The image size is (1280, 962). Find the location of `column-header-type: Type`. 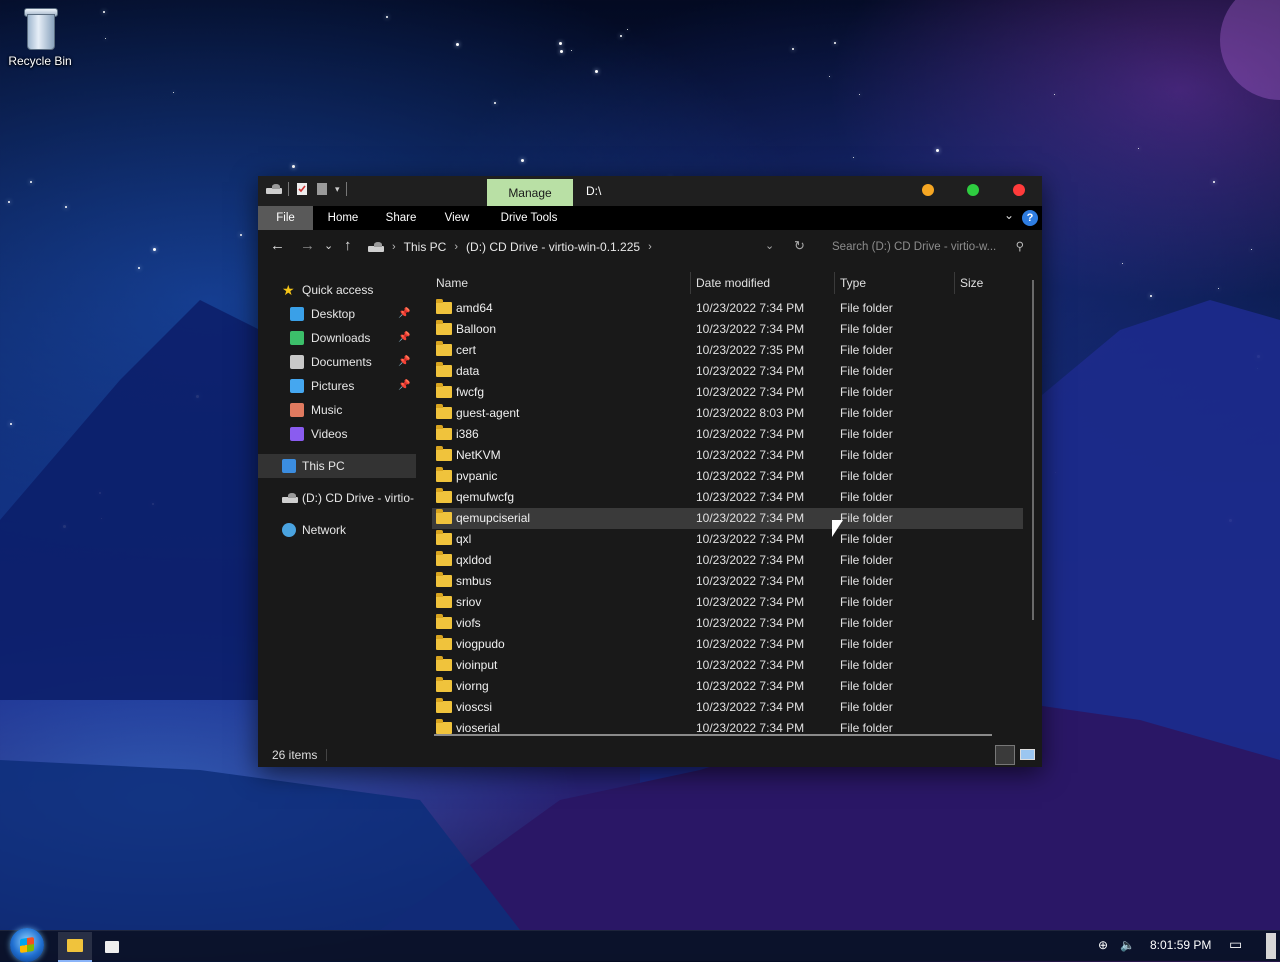

column-header-type: Type is located at coordinates (853, 283).